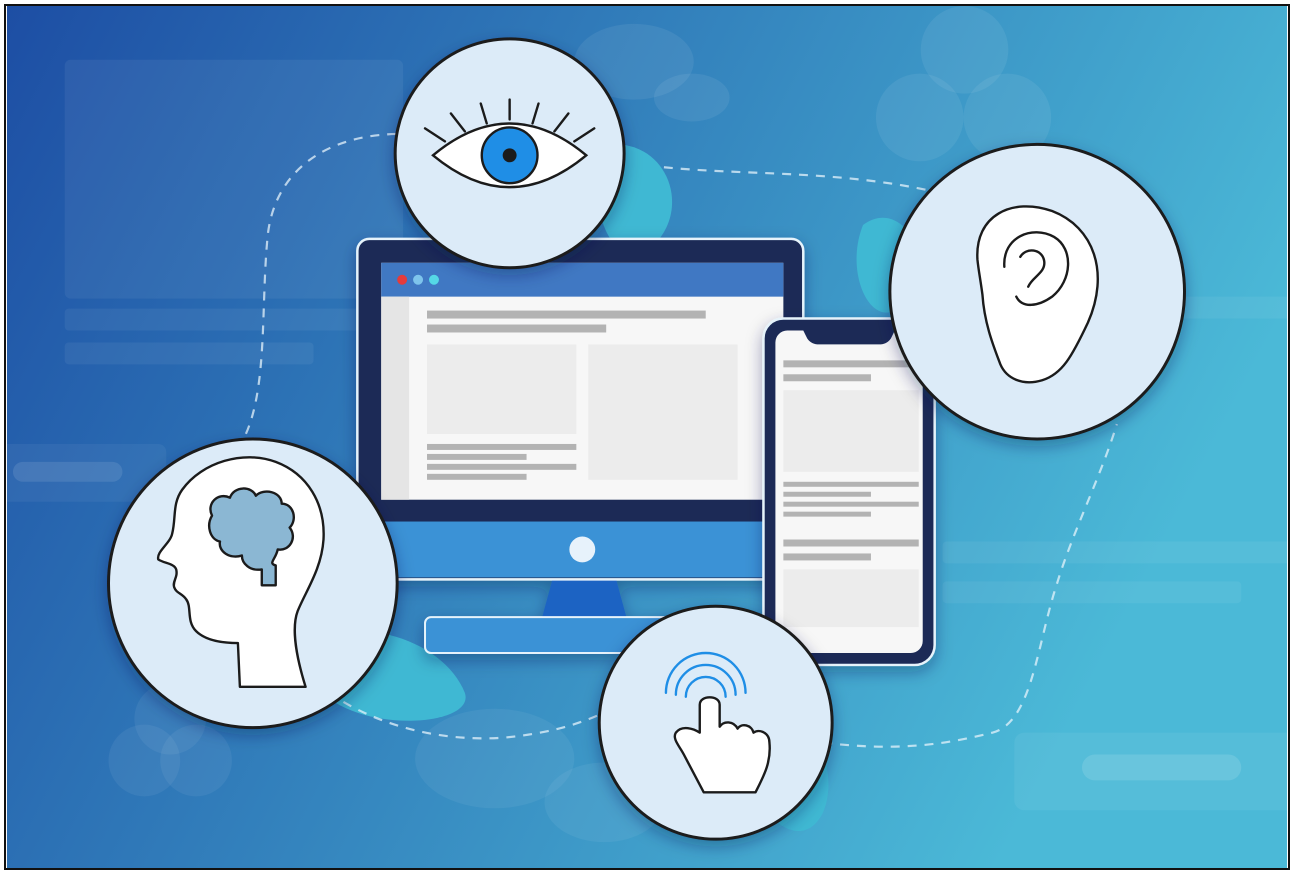  Describe the element at coordinates (582, 279) in the screenshot. I see `browser-titlebar` at that location.